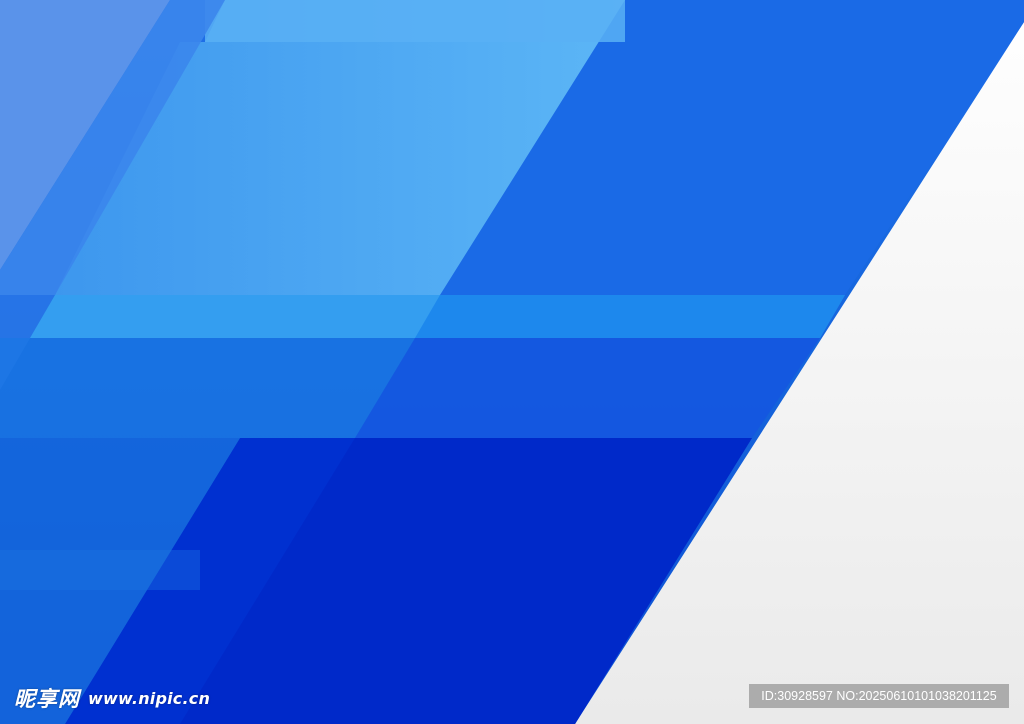  What do you see at coordinates (587, 388) in the screenshot?
I see `middle-band` at bounding box center [587, 388].